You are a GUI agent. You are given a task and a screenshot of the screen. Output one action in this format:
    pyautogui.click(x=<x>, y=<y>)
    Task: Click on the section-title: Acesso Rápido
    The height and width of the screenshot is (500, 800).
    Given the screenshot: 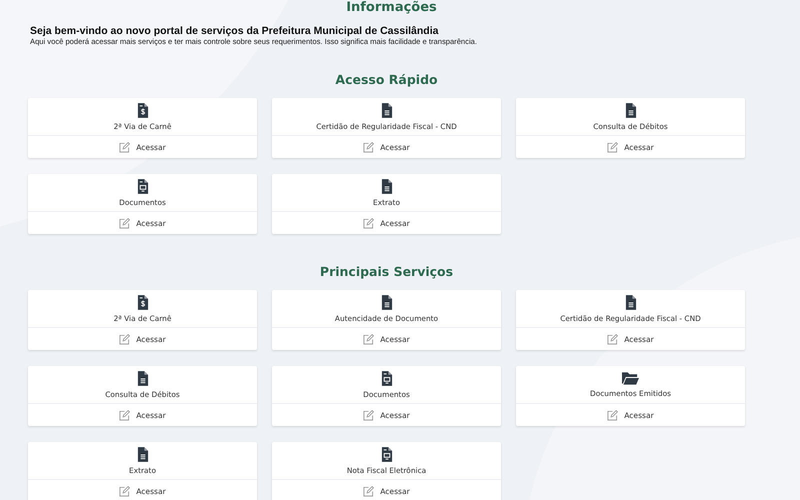 What is the action you would take?
    pyautogui.click(x=386, y=79)
    